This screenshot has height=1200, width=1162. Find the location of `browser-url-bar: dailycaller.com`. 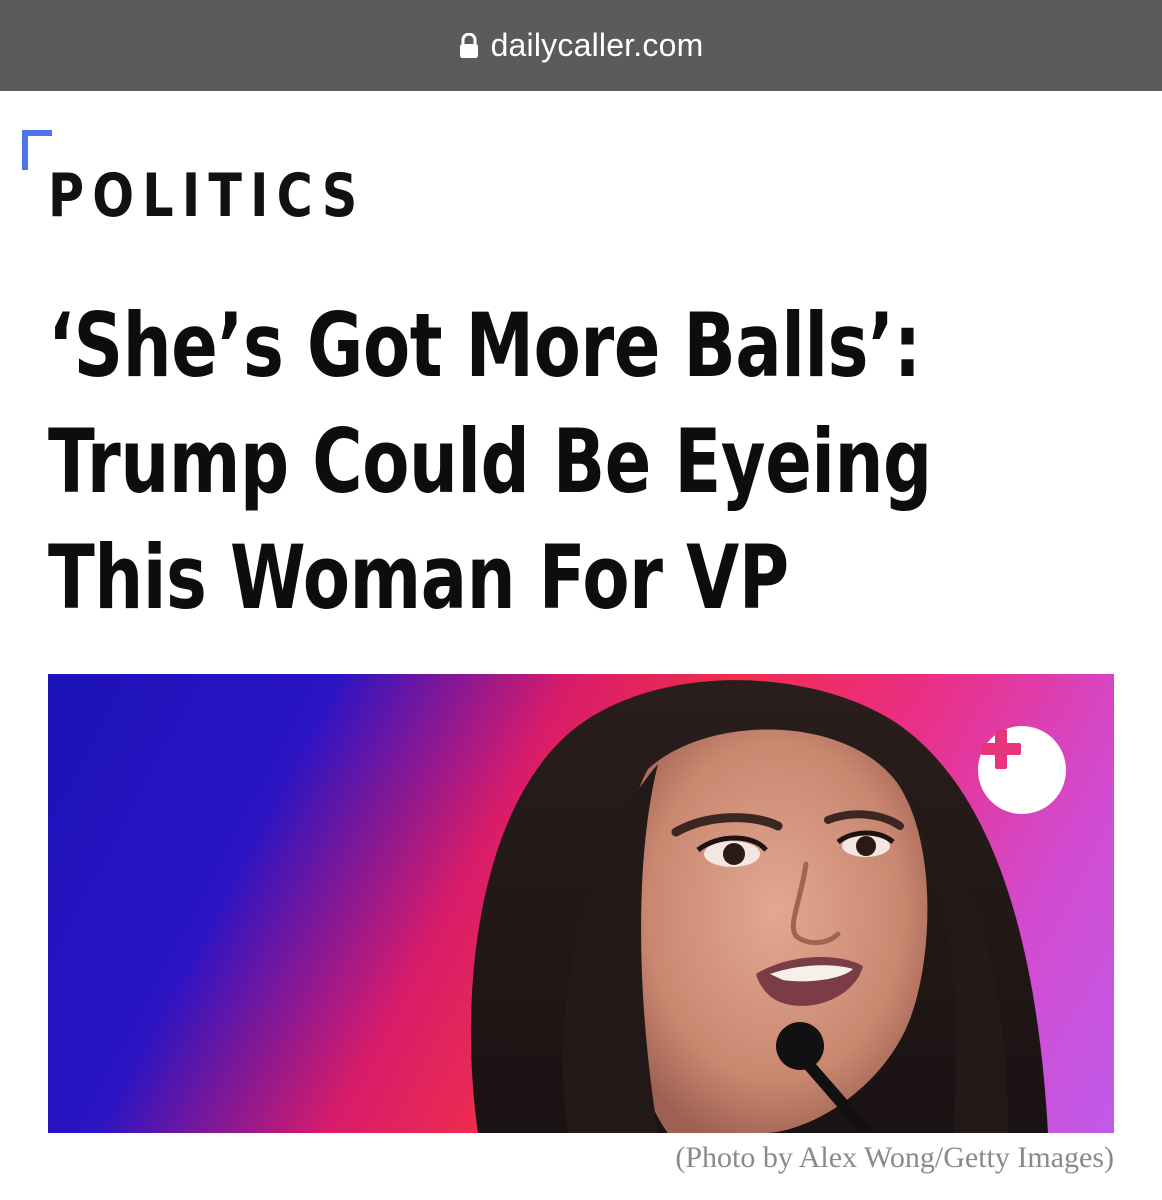

browser-url-bar: dailycaller.com is located at coordinates (581, 45).